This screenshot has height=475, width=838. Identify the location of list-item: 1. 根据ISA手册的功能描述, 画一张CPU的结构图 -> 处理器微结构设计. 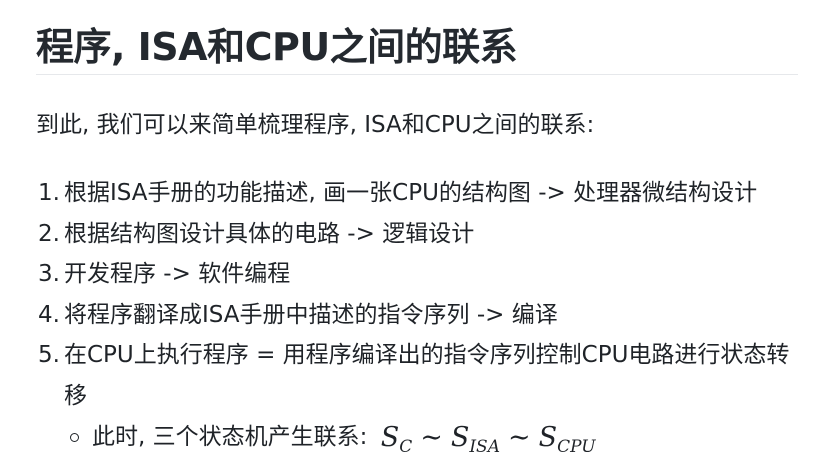
(419, 193).